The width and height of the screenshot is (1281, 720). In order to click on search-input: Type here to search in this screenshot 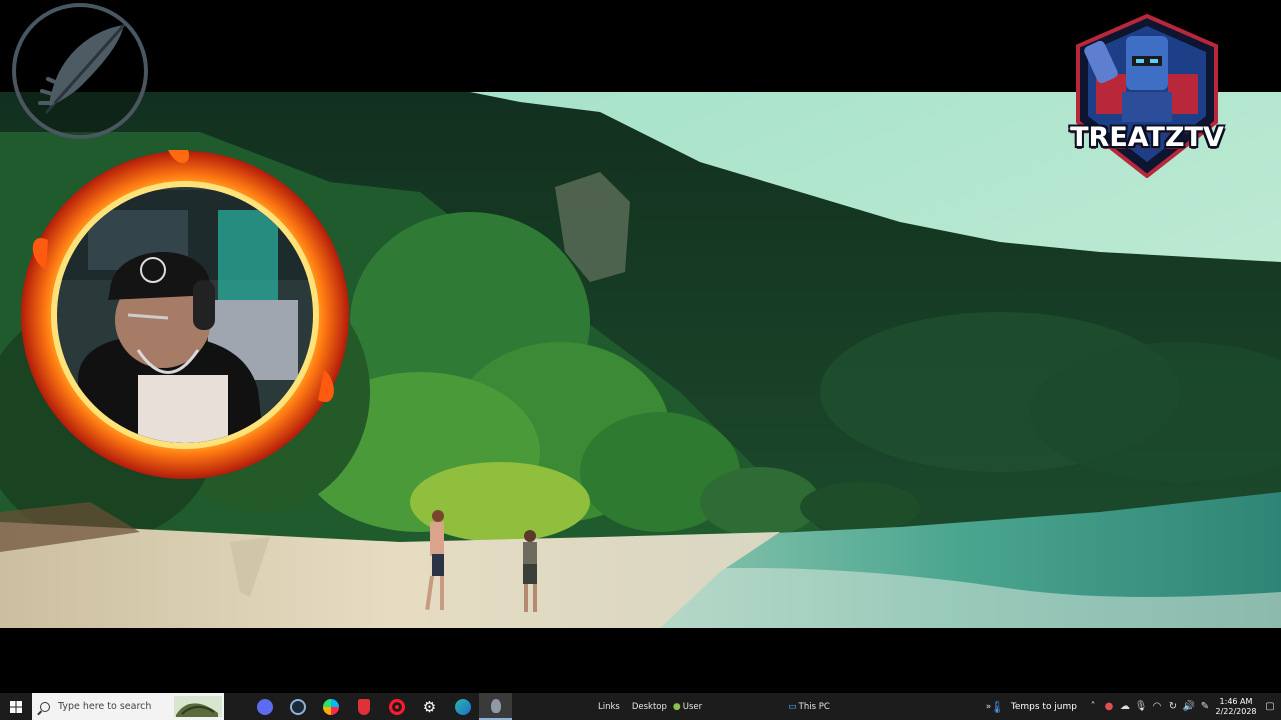, I will do `click(128, 706)`.